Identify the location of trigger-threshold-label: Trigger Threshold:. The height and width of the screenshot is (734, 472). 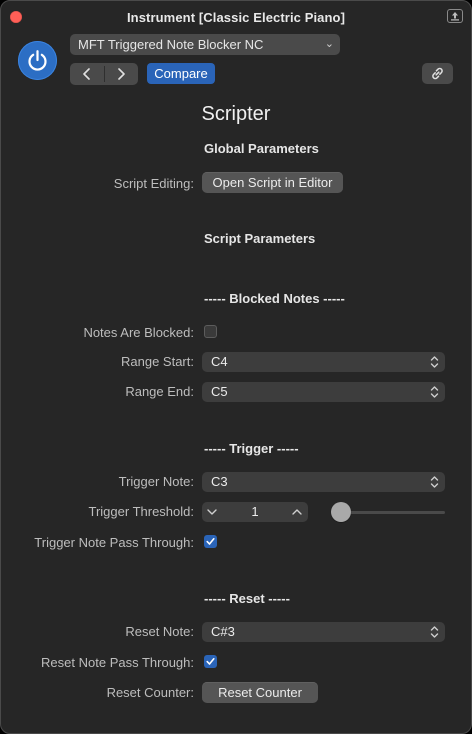
(141, 511).